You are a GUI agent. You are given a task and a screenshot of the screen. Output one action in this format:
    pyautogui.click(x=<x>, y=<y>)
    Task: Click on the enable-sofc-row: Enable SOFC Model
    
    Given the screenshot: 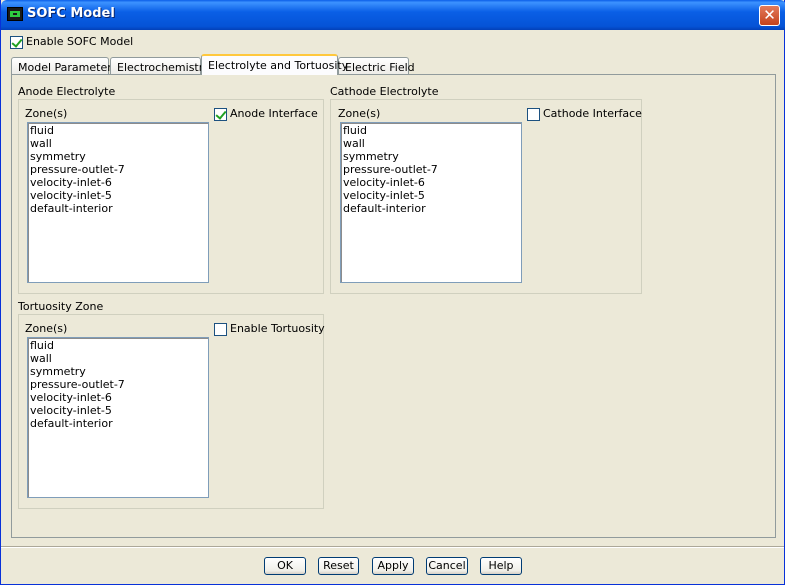 What is the action you would take?
    pyautogui.click(x=71, y=42)
    